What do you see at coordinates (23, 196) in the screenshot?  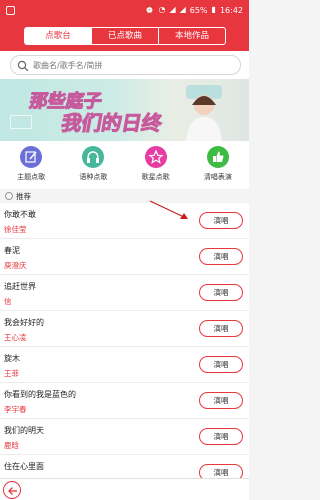 I see `recommend-title: 推荐` at bounding box center [23, 196].